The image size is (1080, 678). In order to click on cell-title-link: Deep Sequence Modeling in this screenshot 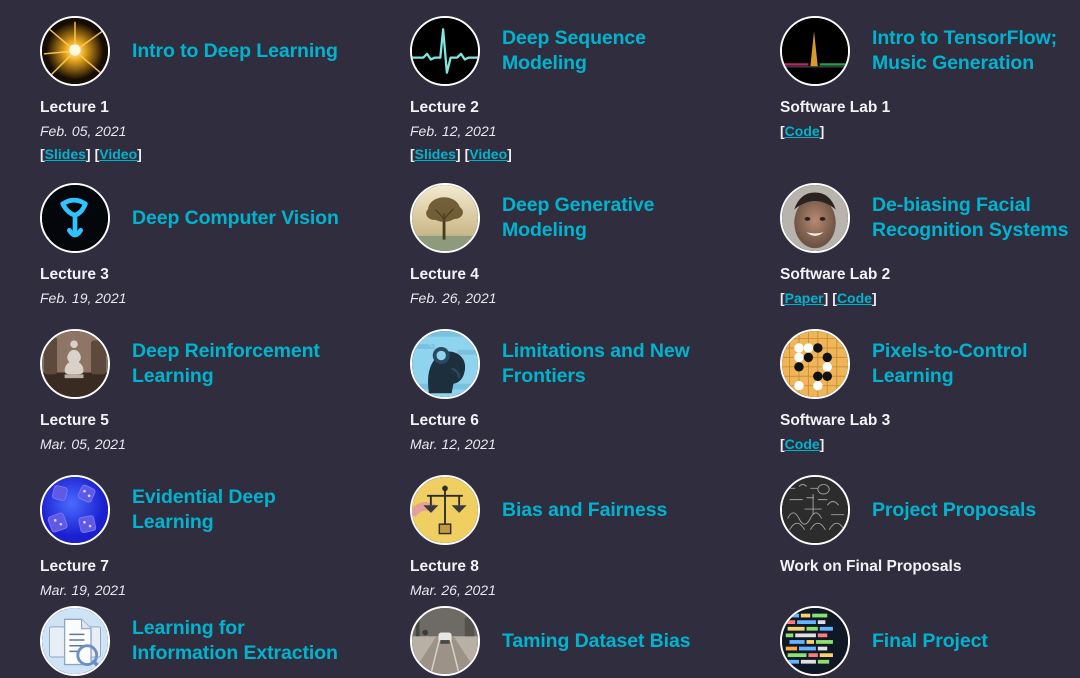, I will do `click(574, 51)`.